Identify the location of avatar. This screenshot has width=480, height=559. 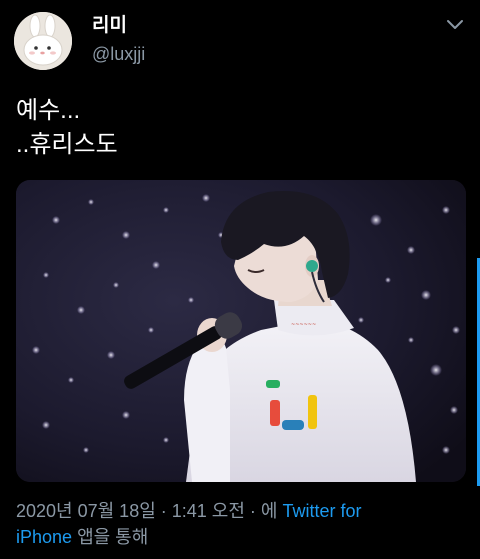
(43, 41).